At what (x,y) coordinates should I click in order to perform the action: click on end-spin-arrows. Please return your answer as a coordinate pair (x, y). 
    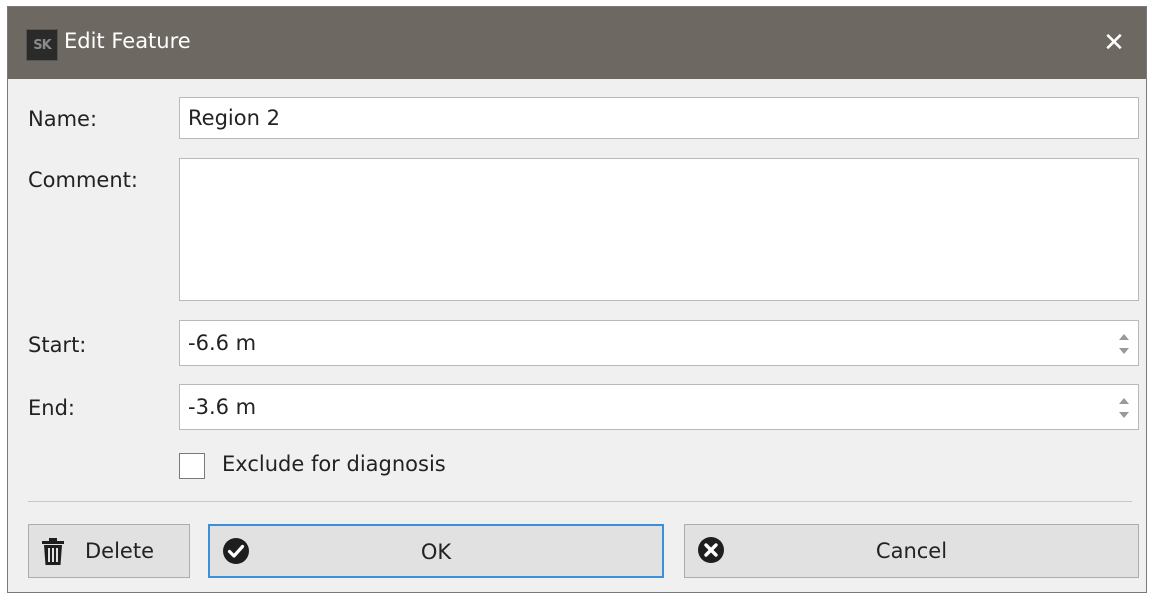
    Looking at the image, I should click on (1124, 408).